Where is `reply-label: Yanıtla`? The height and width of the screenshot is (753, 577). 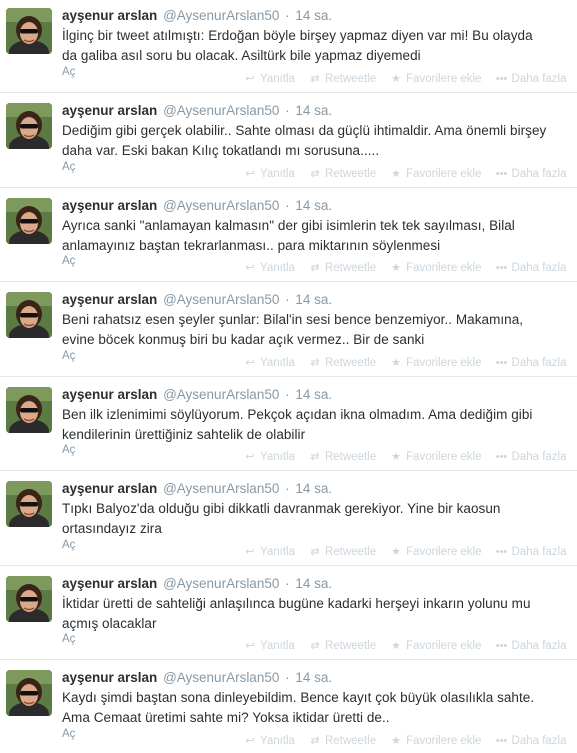 reply-label: Yanıtla is located at coordinates (277, 79).